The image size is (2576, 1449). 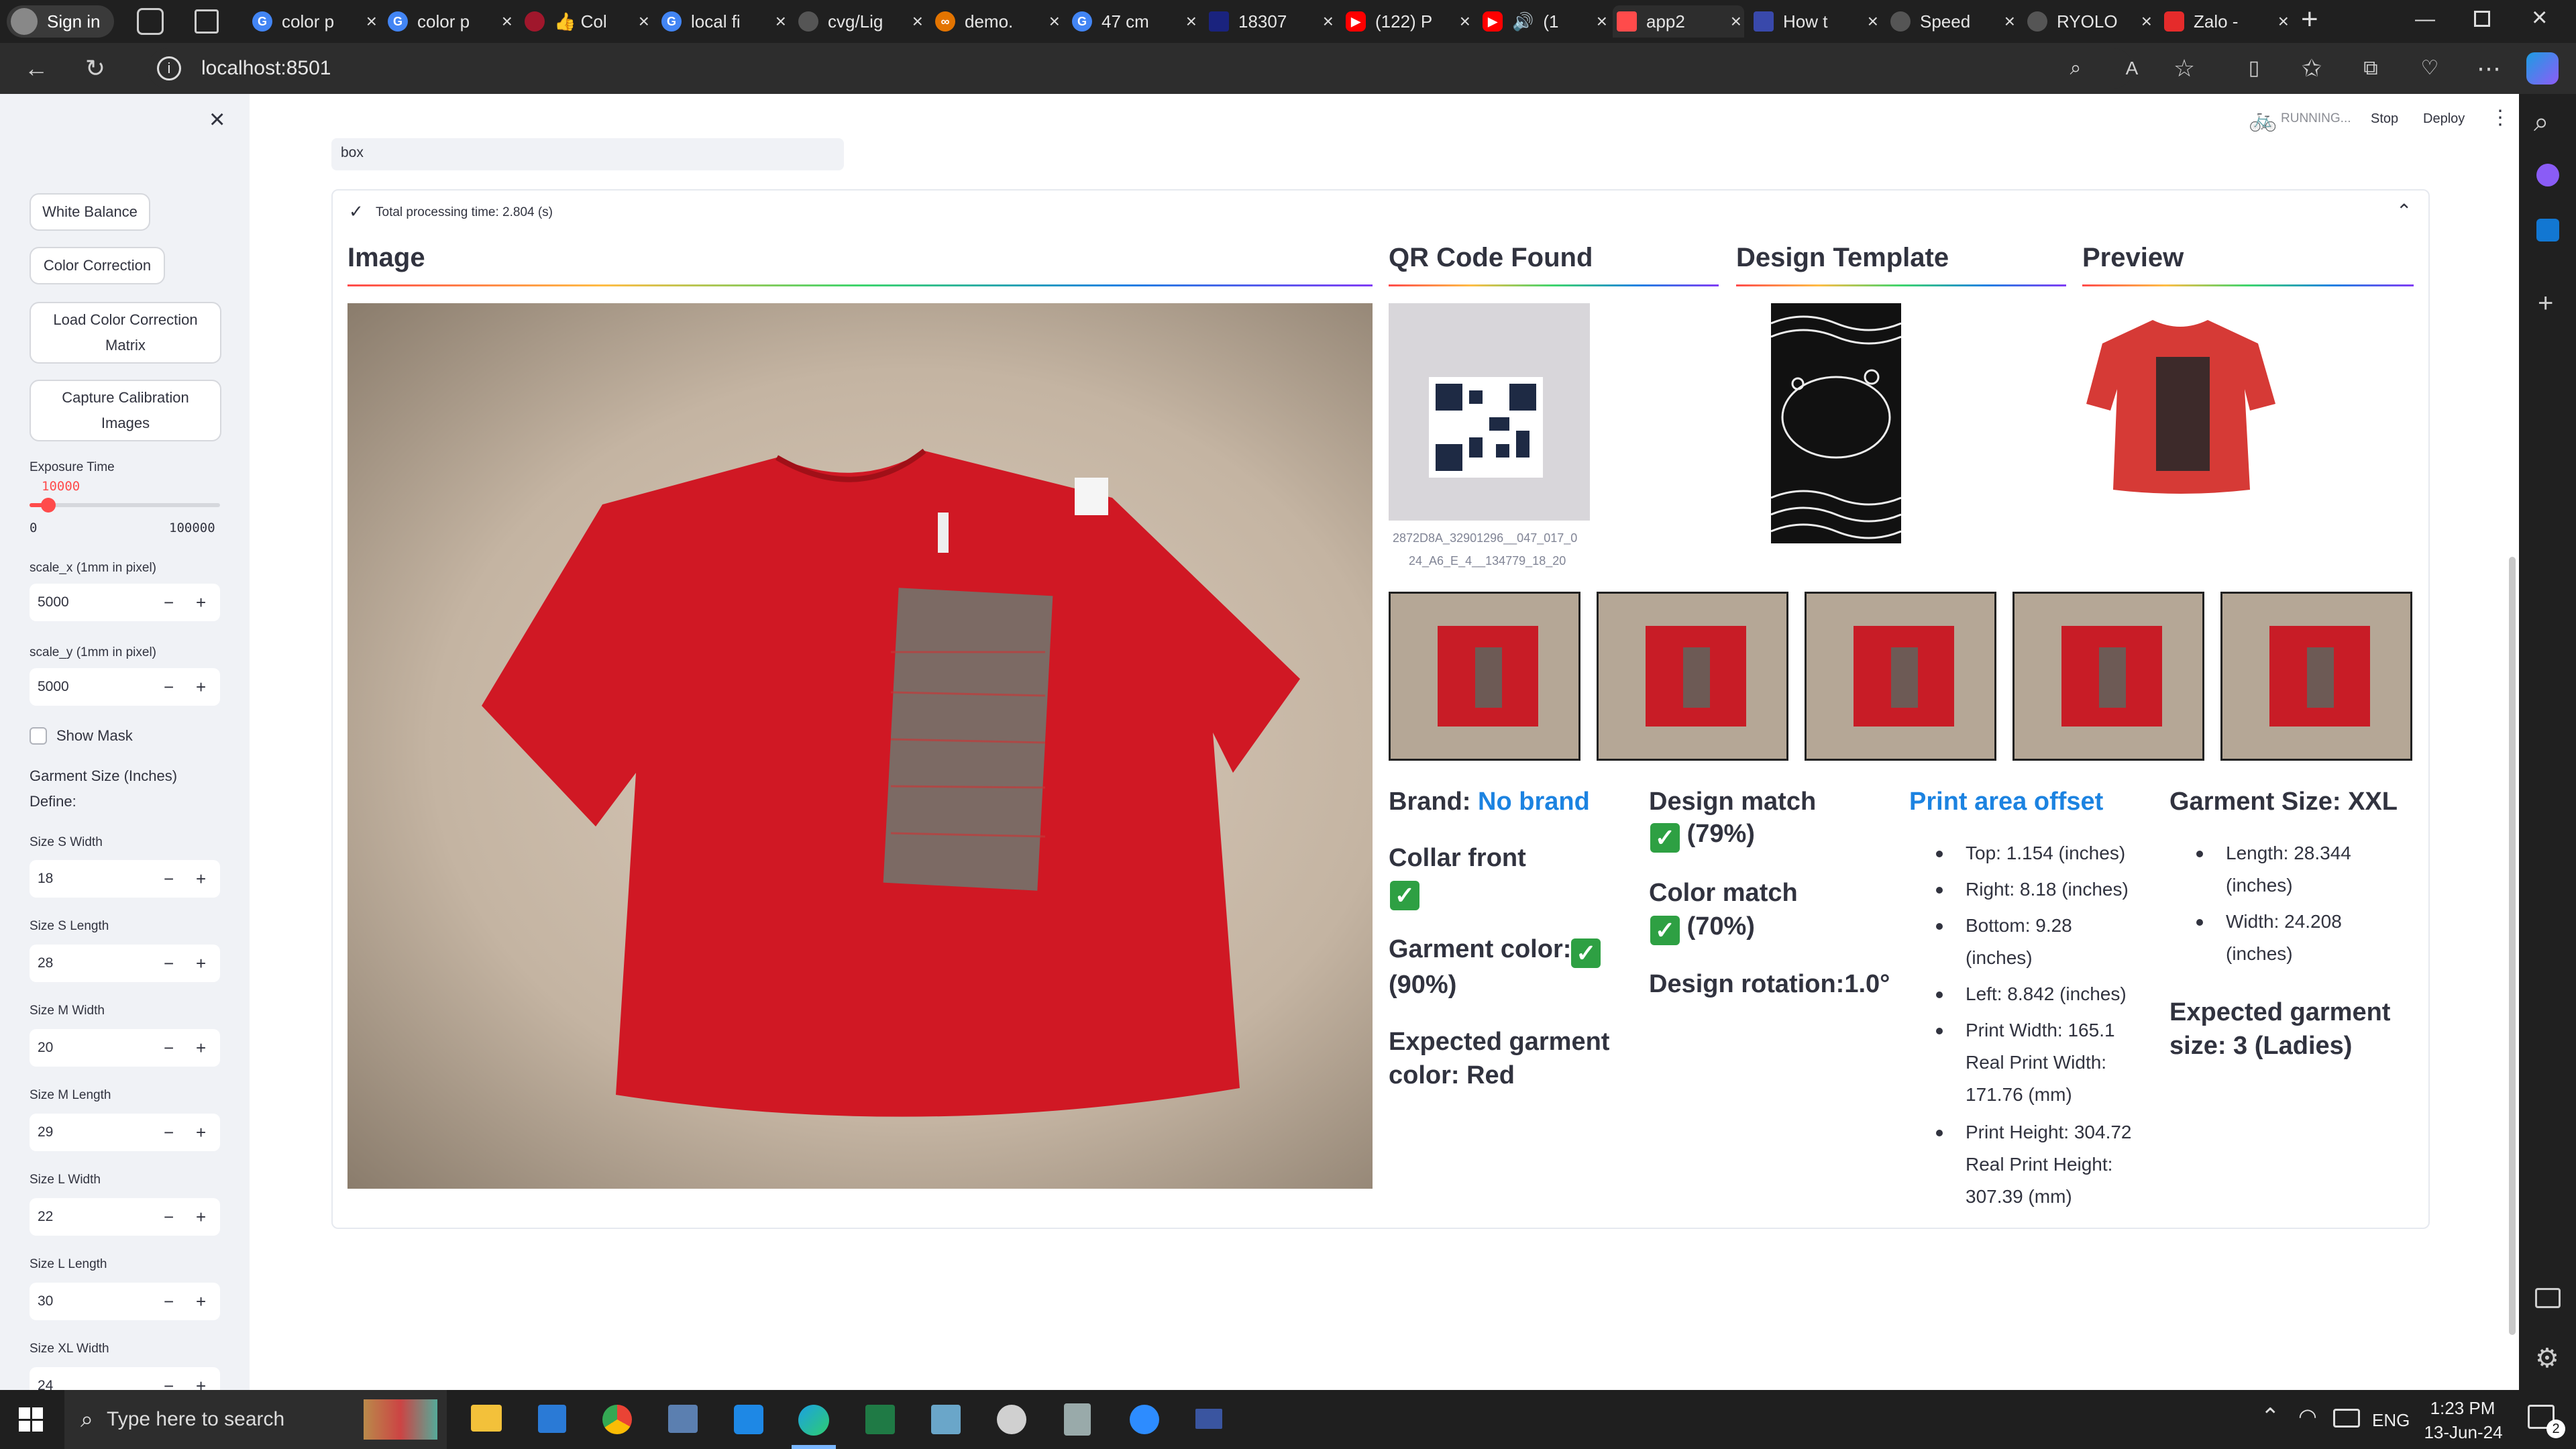 What do you see at coordinates (2384, 119) in the screenshot?
I see `stop-button: Stop` at bounding box center [2384, 119].